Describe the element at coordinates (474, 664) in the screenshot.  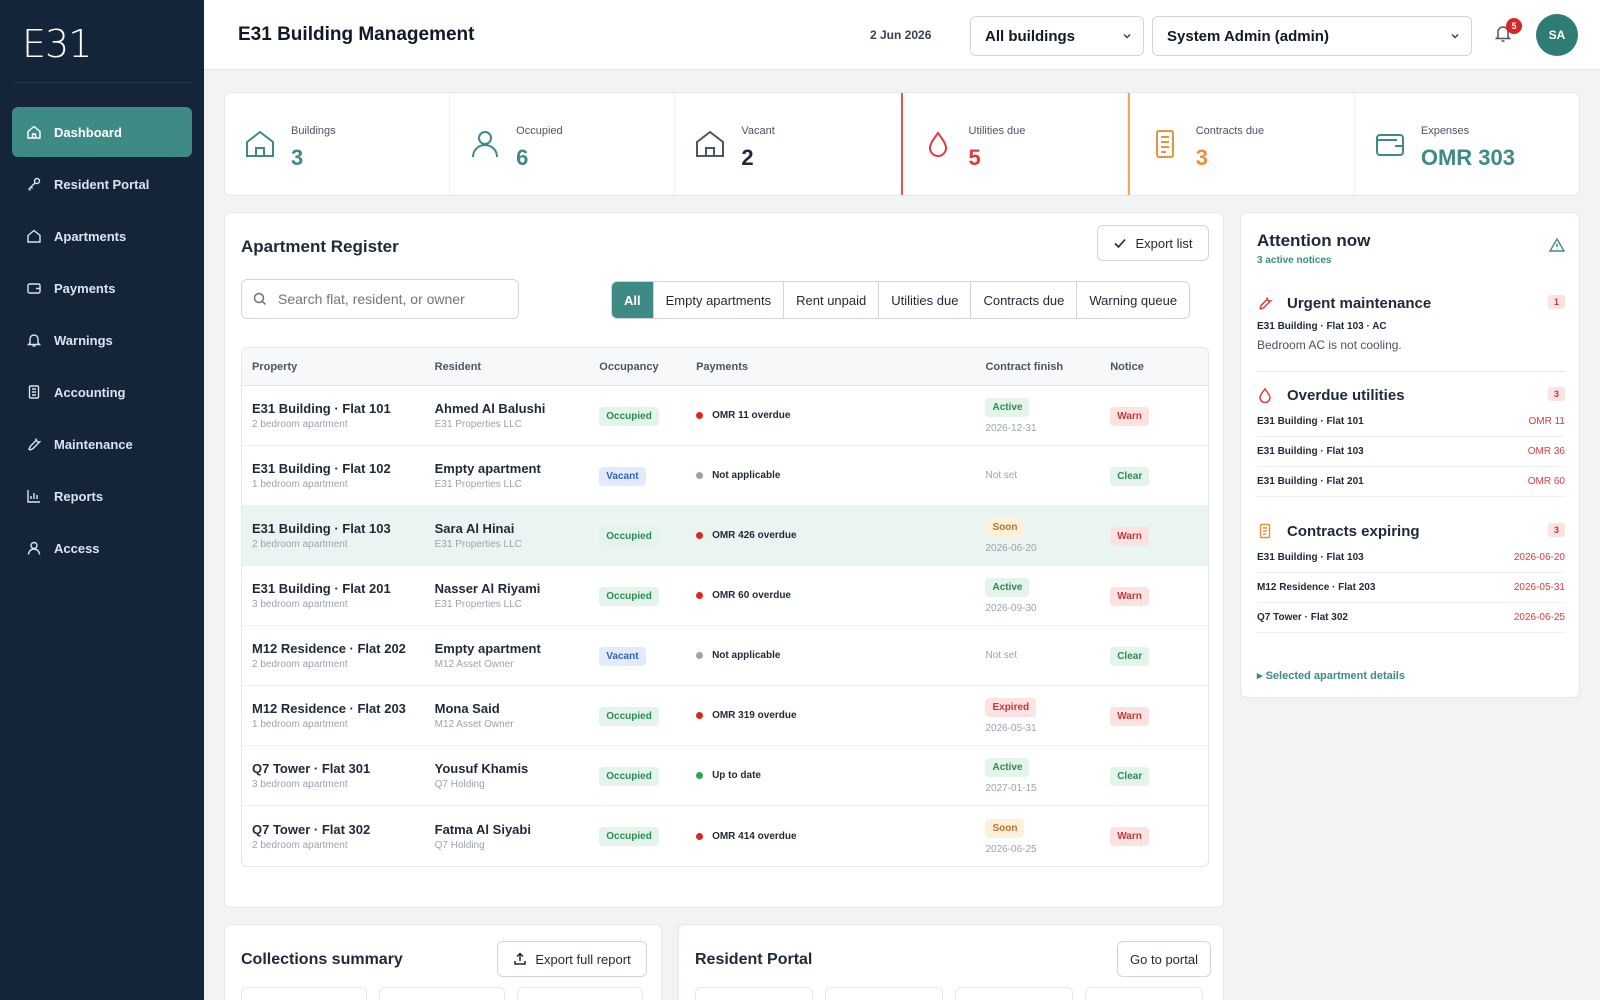
I see `owner-name: M12 Asset Owner` at that location.